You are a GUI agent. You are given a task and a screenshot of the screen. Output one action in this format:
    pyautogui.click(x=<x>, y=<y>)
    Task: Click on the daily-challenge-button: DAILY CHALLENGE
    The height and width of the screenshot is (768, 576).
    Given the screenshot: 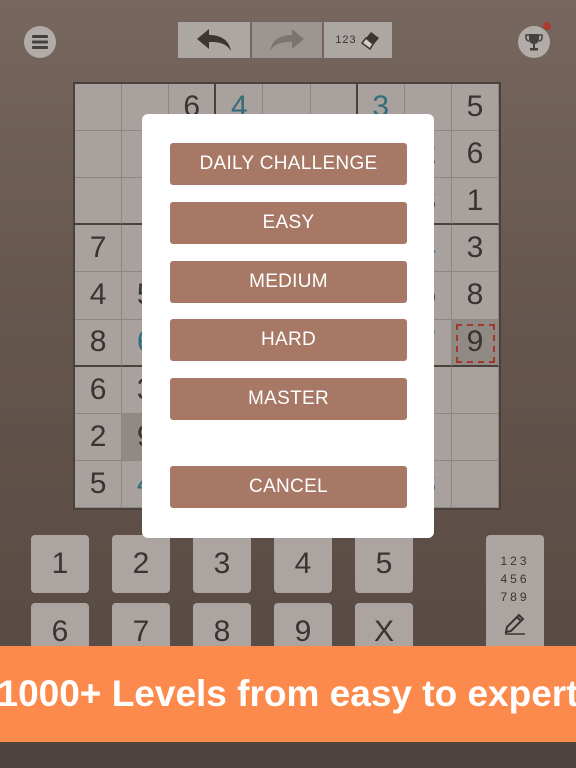 What is the action you would take?
    pyautogui.click(x=288, y=164)
    